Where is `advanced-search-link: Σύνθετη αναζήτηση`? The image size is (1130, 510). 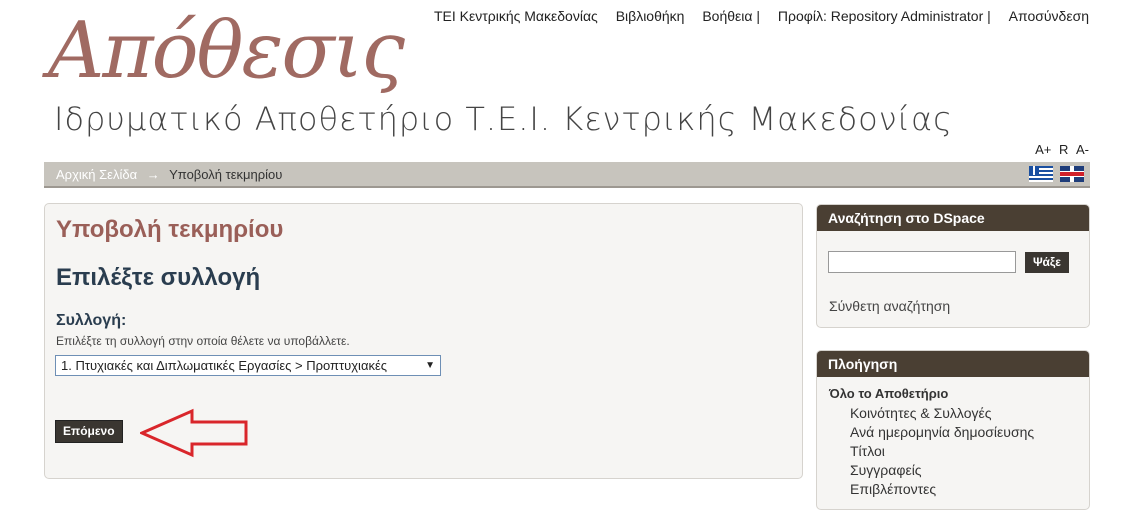 advanced-search-link: Σύνθετη αναζήτηση is located at coordinates (889, 306).